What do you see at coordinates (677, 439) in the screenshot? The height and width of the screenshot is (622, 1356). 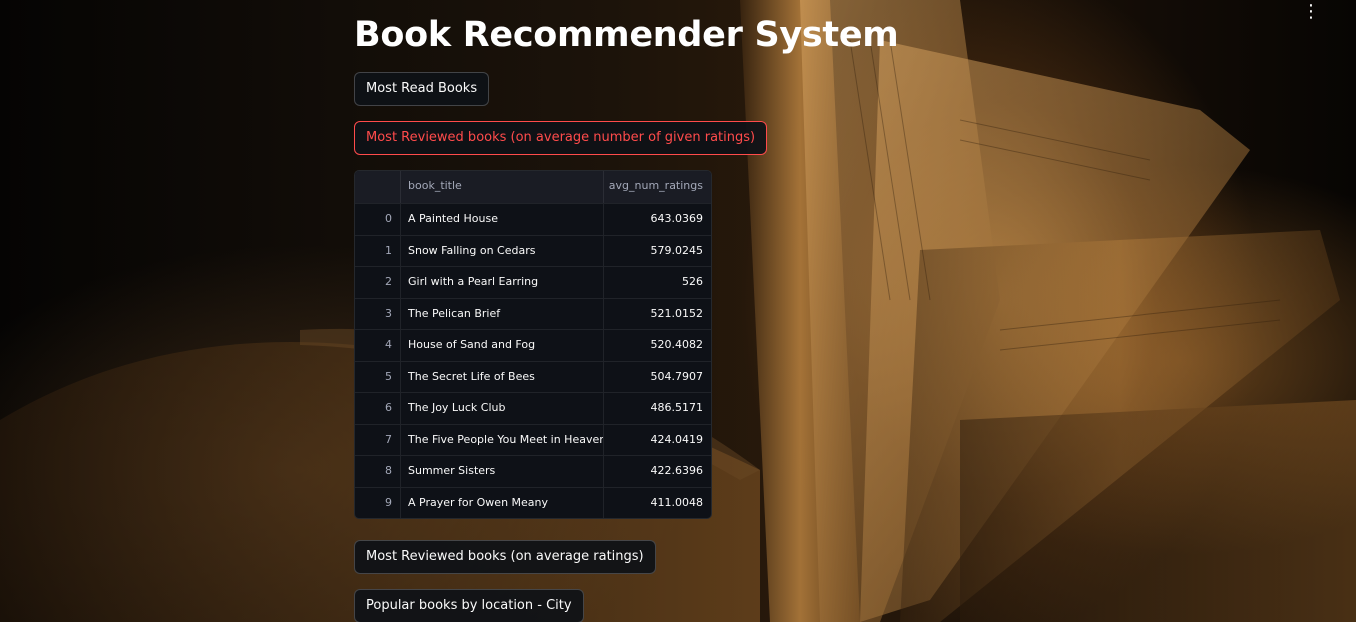 I see `avg-num-ratings-cell: 424.0419` at bounding box center [677, 439].